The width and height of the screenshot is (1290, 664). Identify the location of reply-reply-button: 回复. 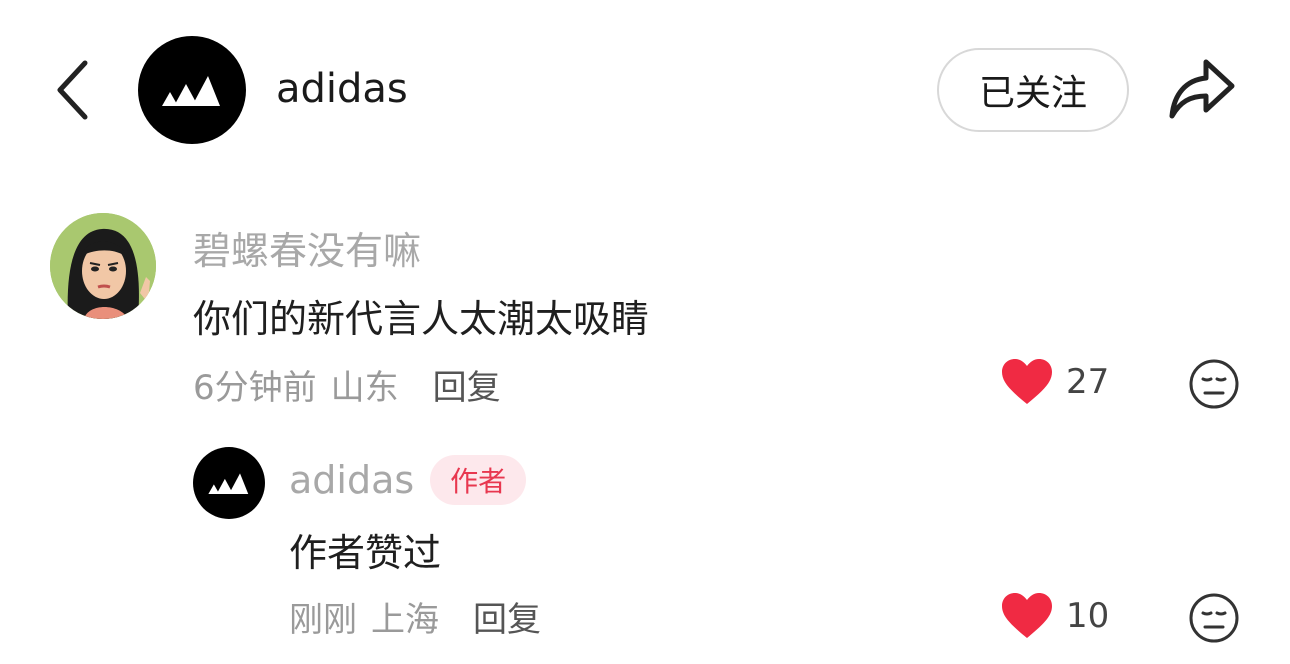
(507, 616).